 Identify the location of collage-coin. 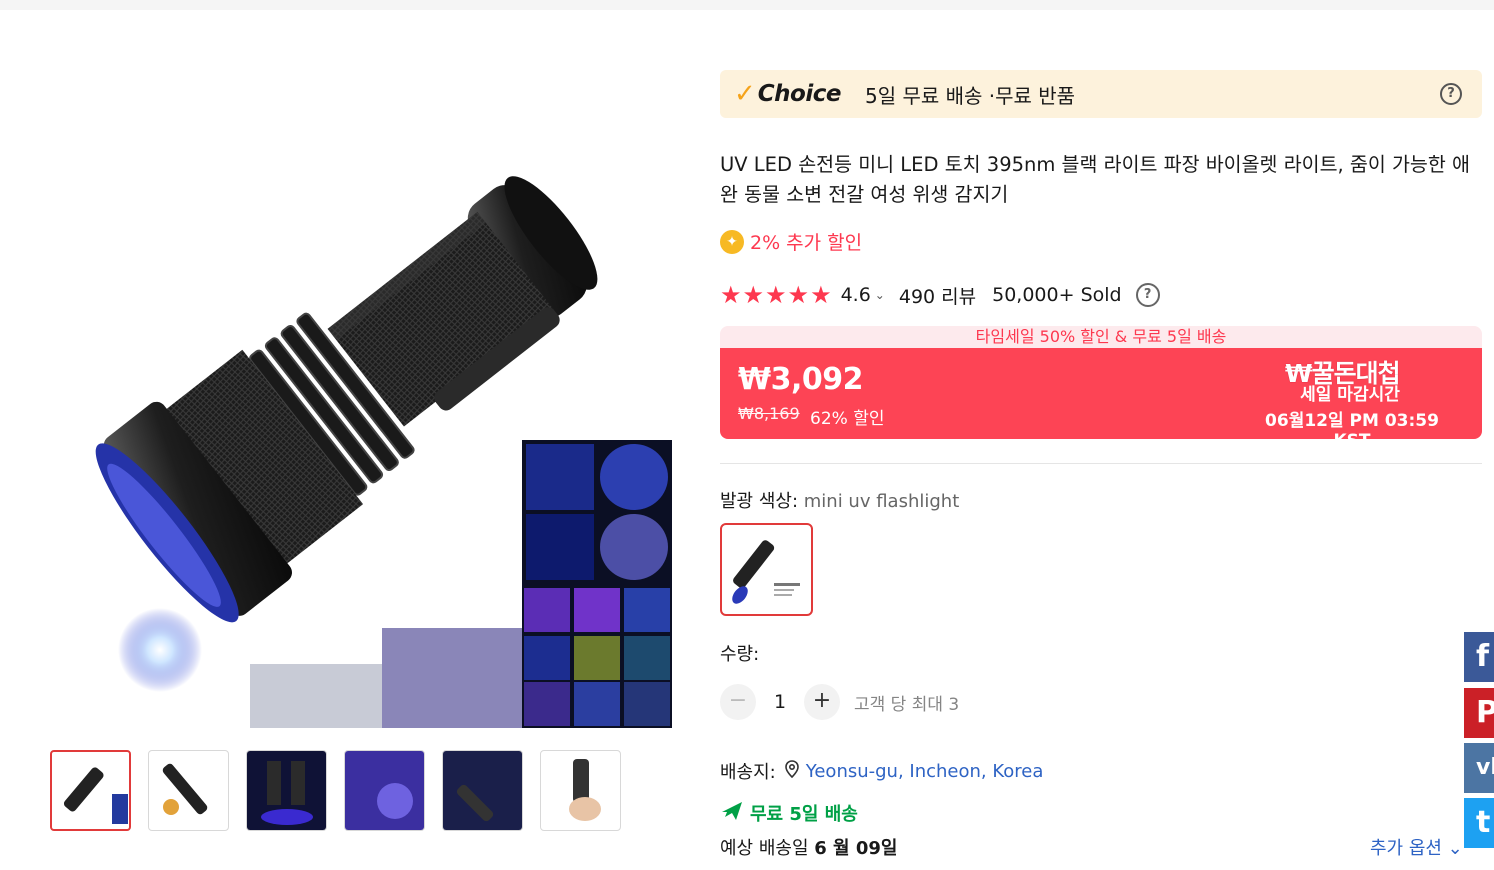
(634, 477).